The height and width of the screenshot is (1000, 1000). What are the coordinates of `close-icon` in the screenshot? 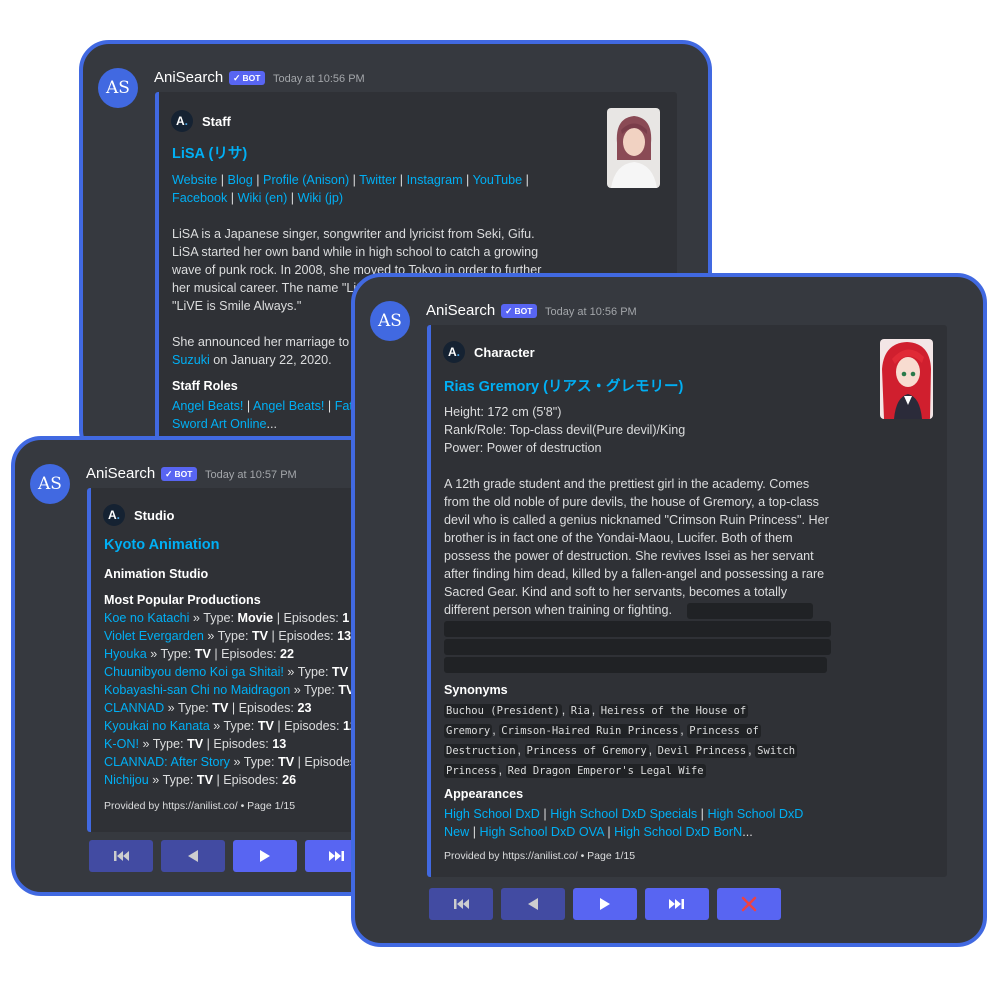 It's located at (749, 904).